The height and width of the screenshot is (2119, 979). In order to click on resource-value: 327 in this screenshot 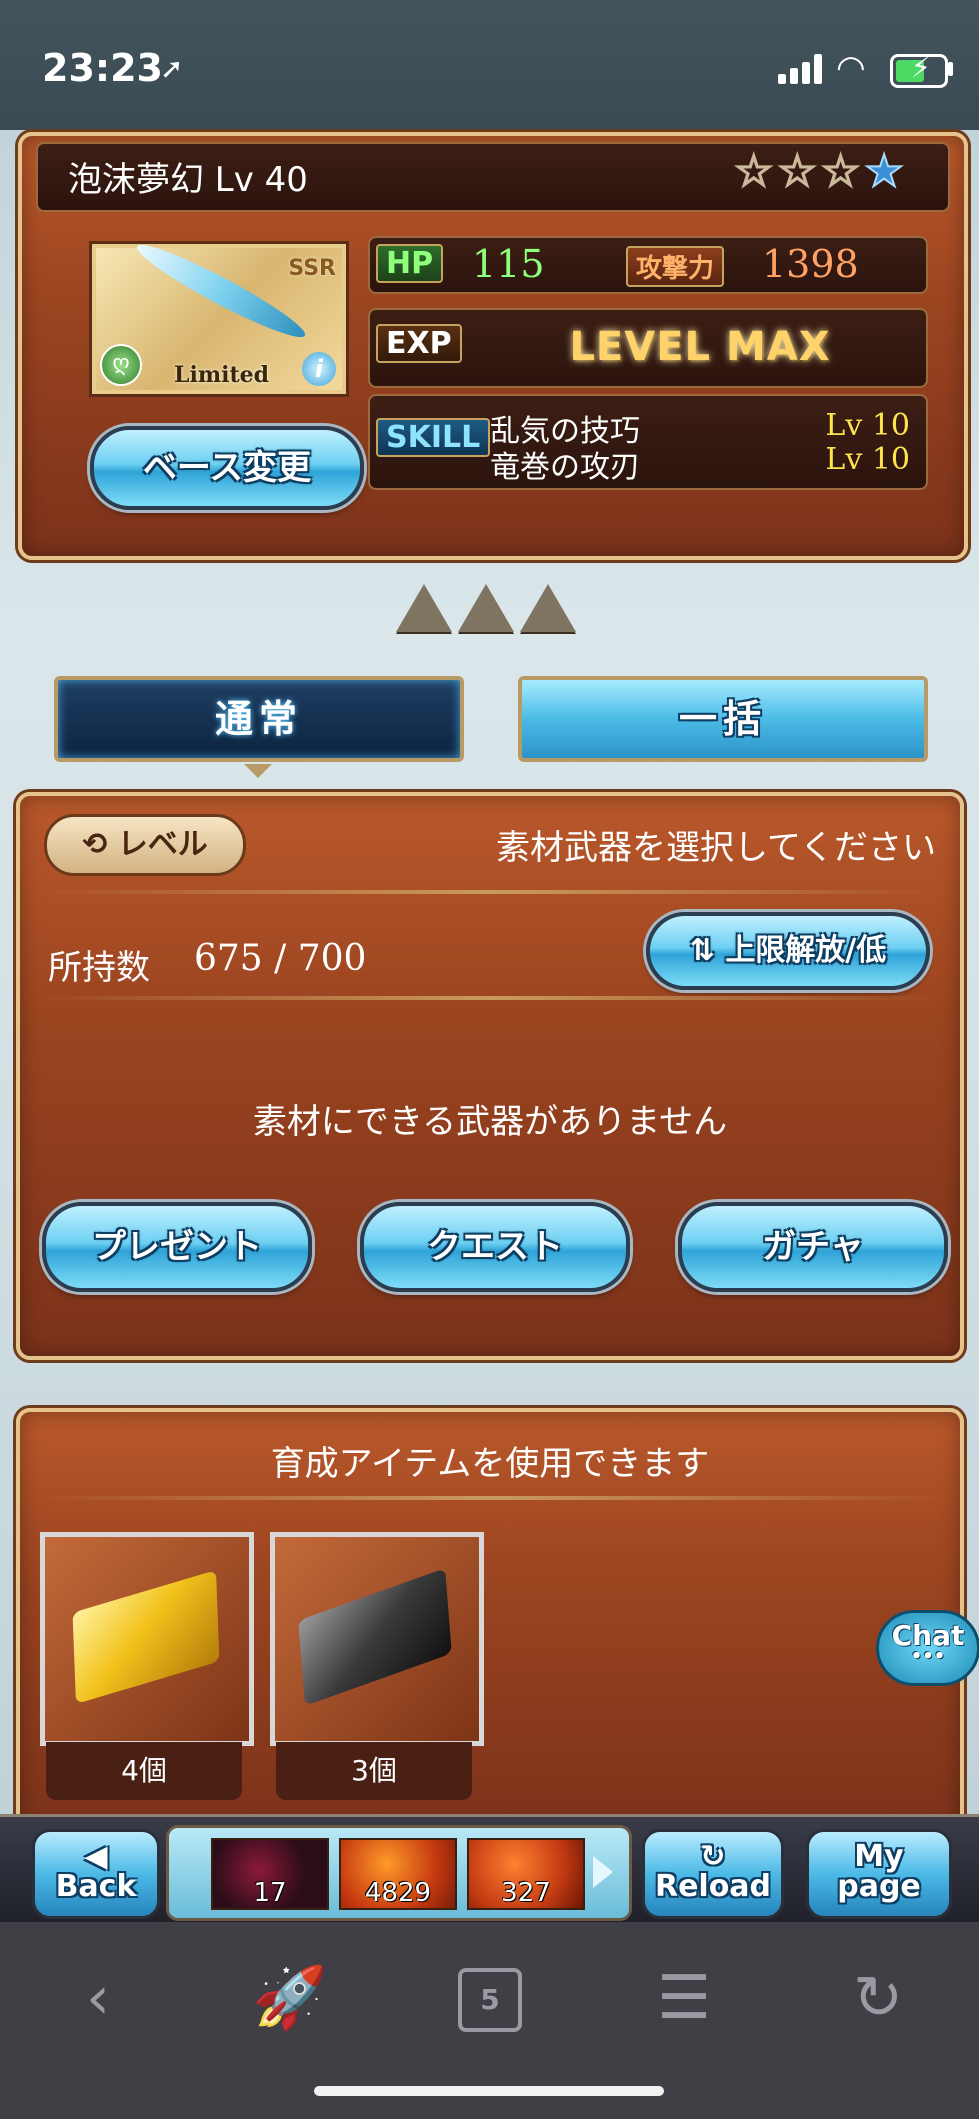, I will do `click(526, 1893)`.